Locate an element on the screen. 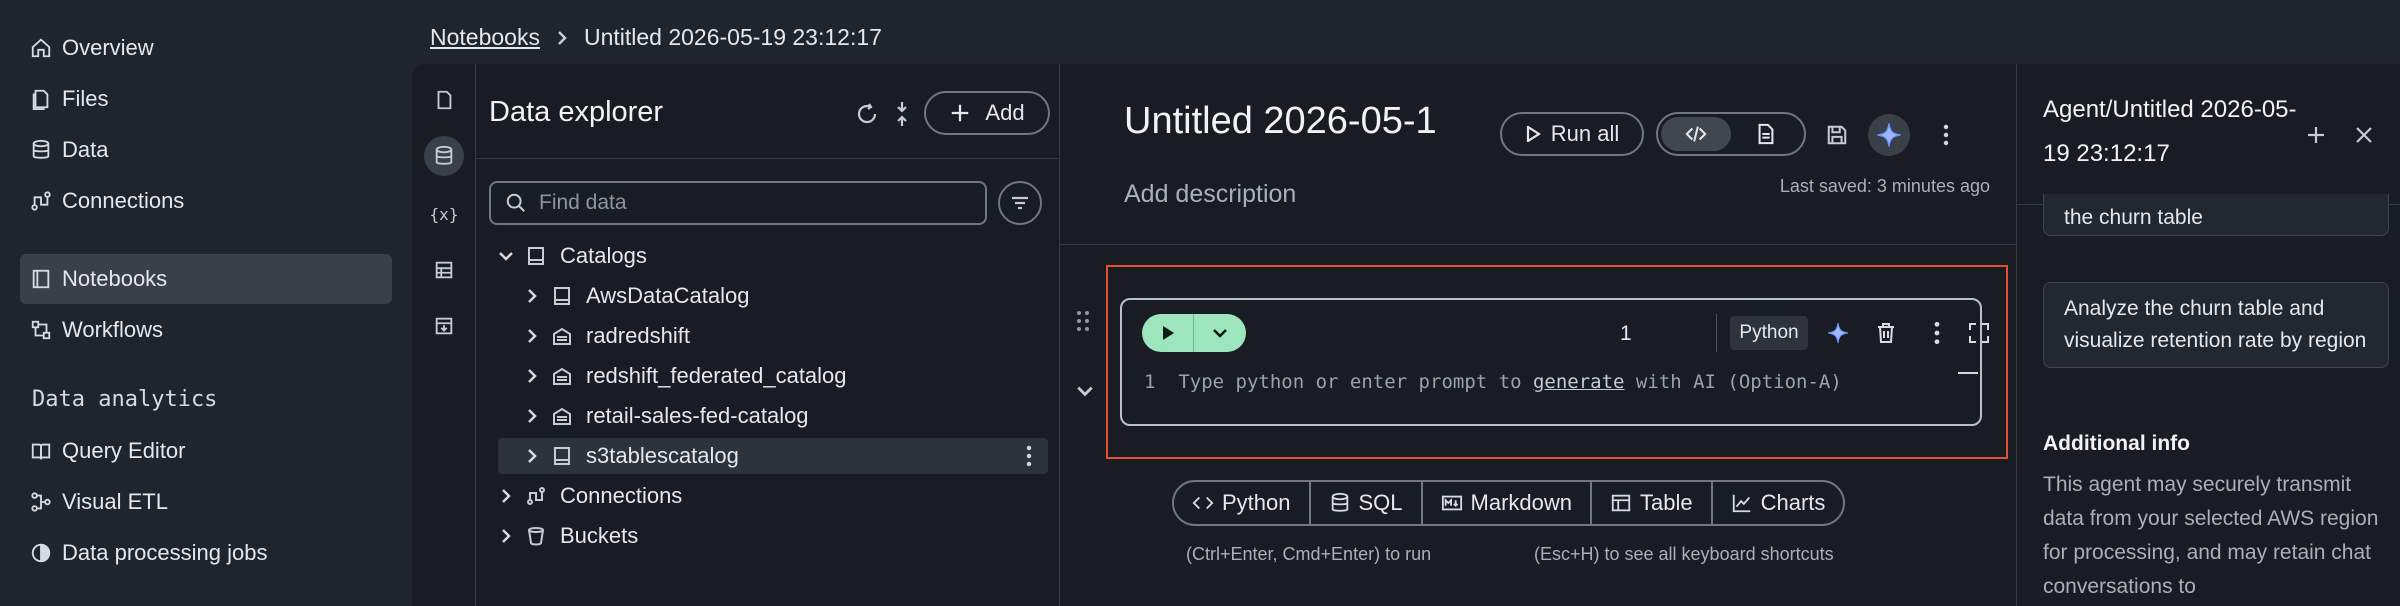  notebook-title: Untitled 2026-05-1 is located at coordinates (1280, 121).